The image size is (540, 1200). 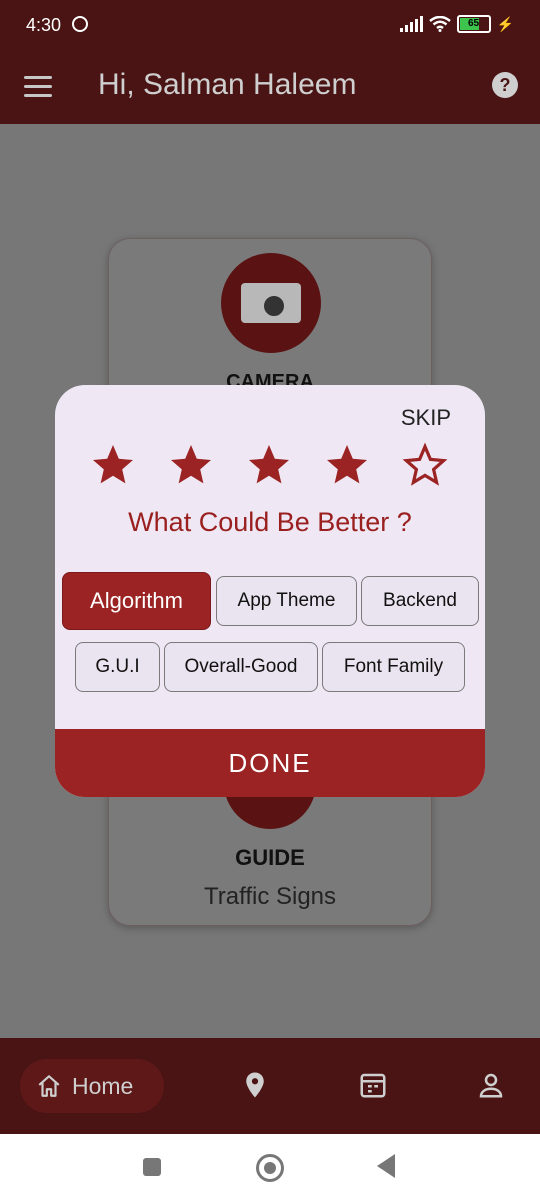 I want to click on profile-icon, so click(x=491, y=1085).